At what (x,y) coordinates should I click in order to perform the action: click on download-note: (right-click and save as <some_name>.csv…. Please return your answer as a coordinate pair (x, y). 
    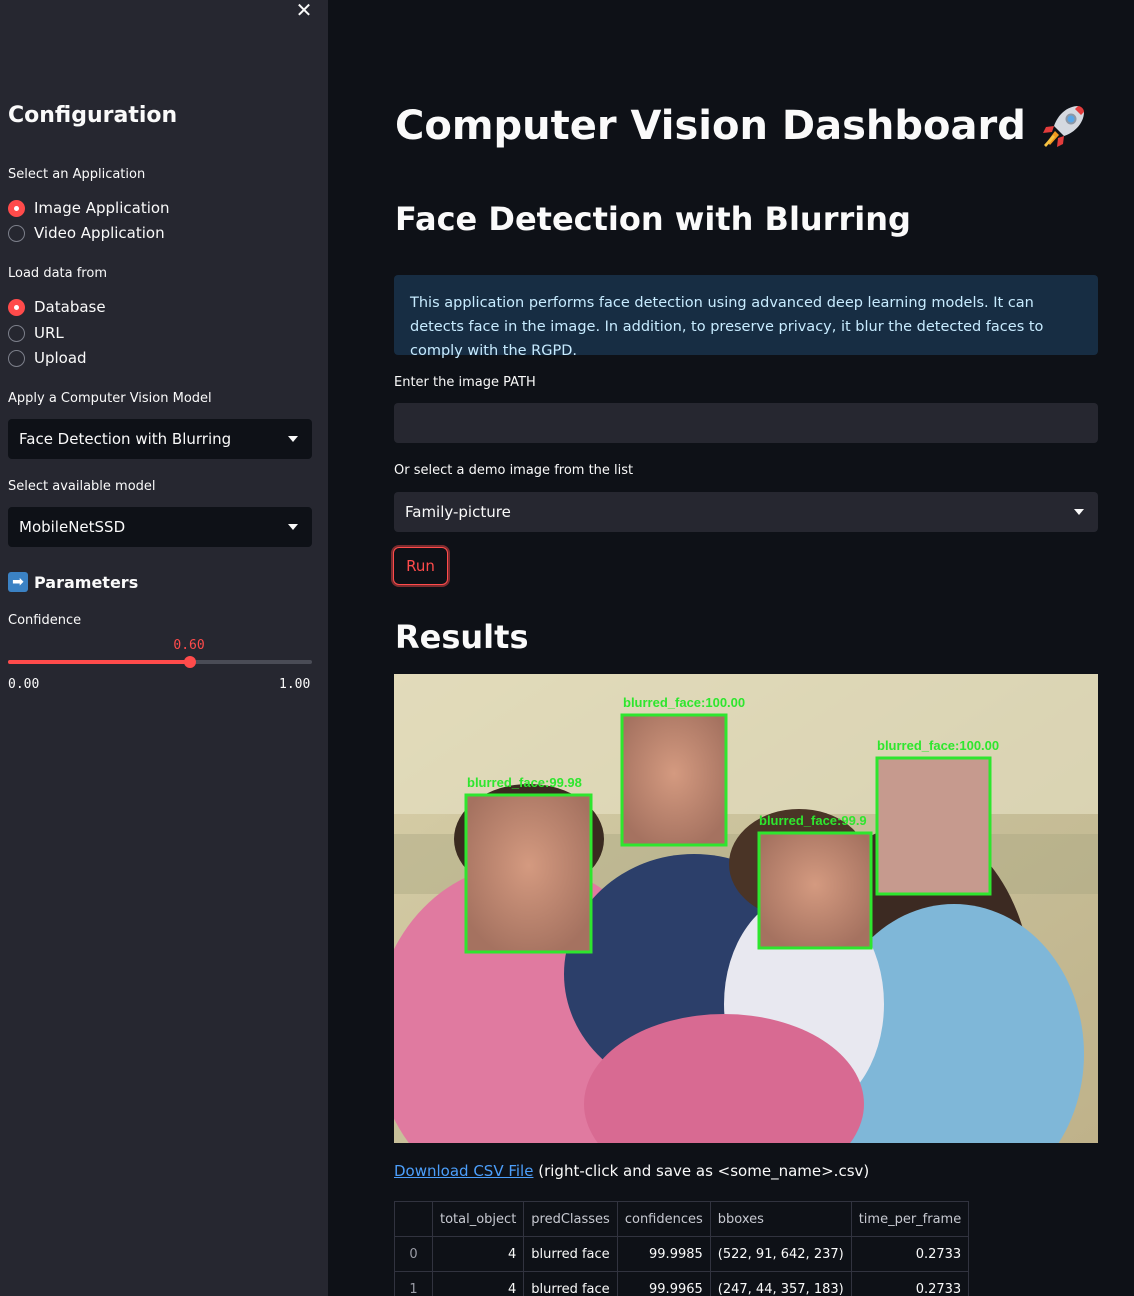
    Looking at the image, I should click on (704, 1171).